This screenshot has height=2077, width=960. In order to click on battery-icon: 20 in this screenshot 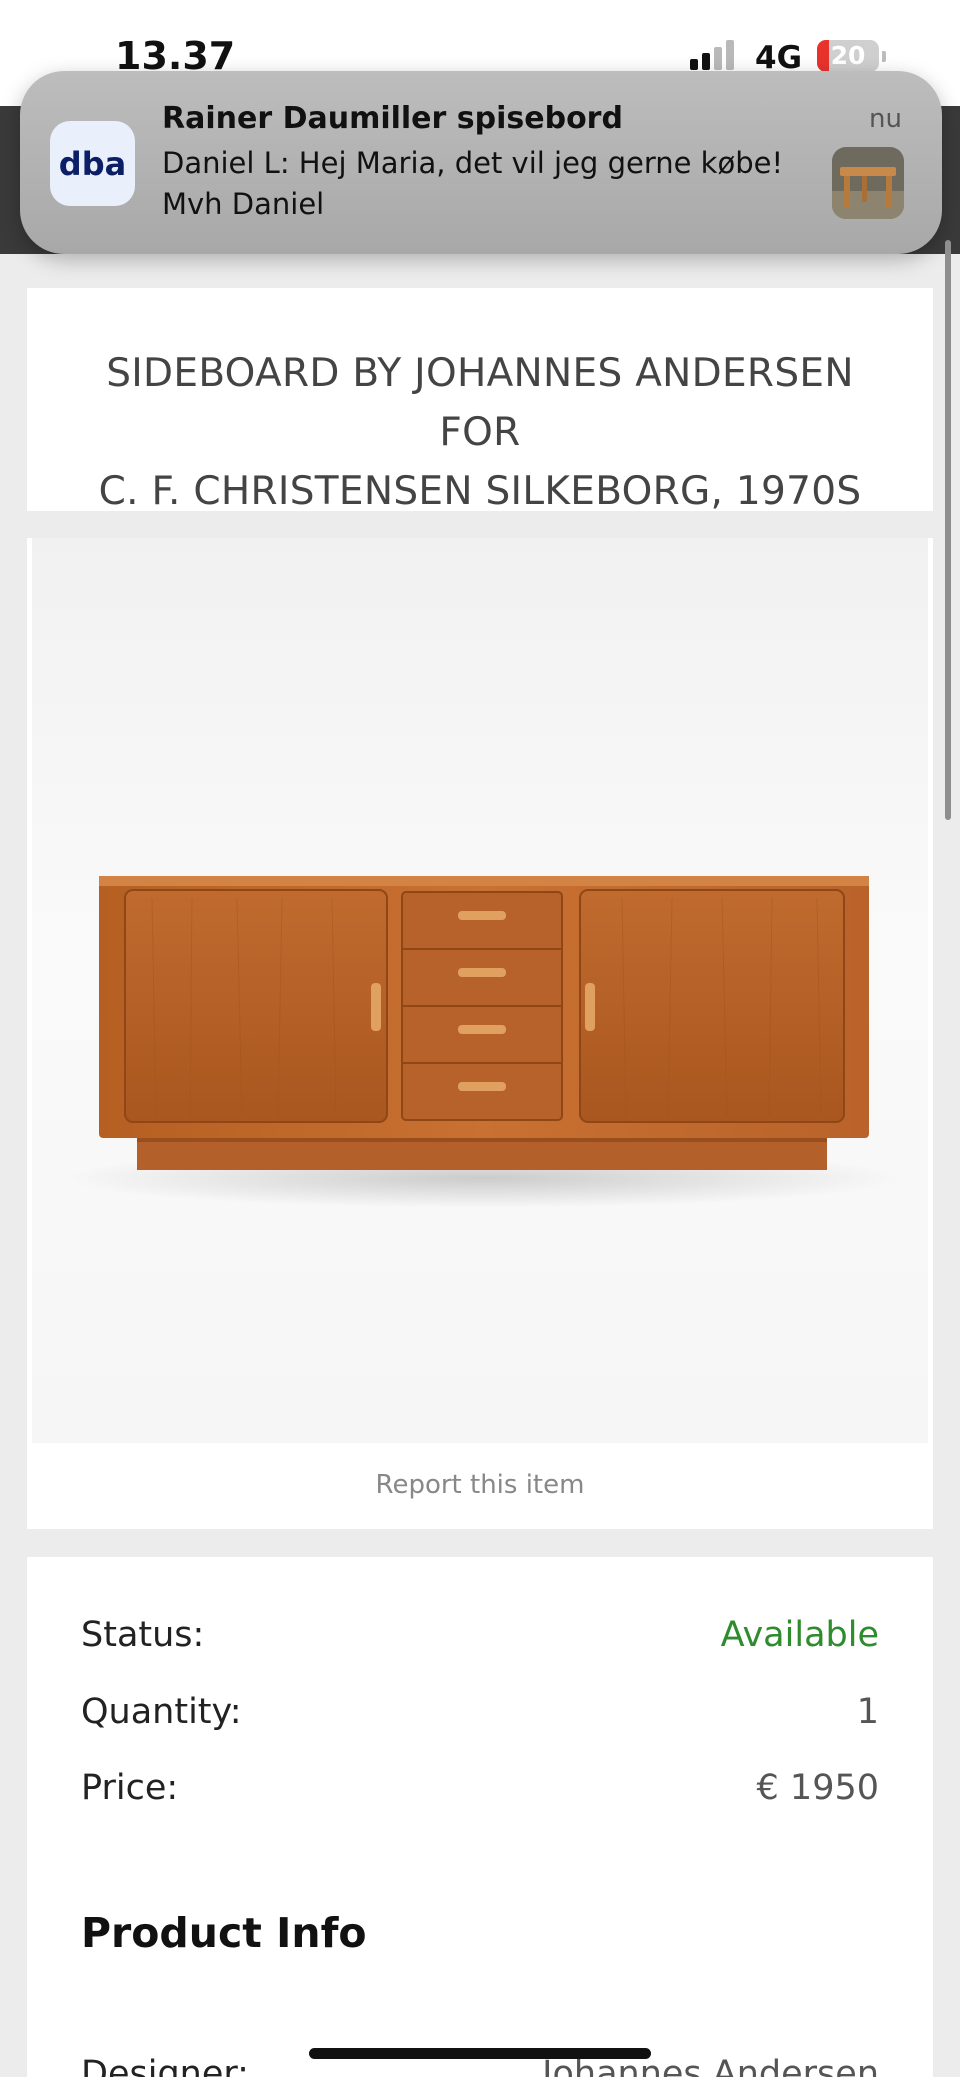, I will do `click(848, 56)`.